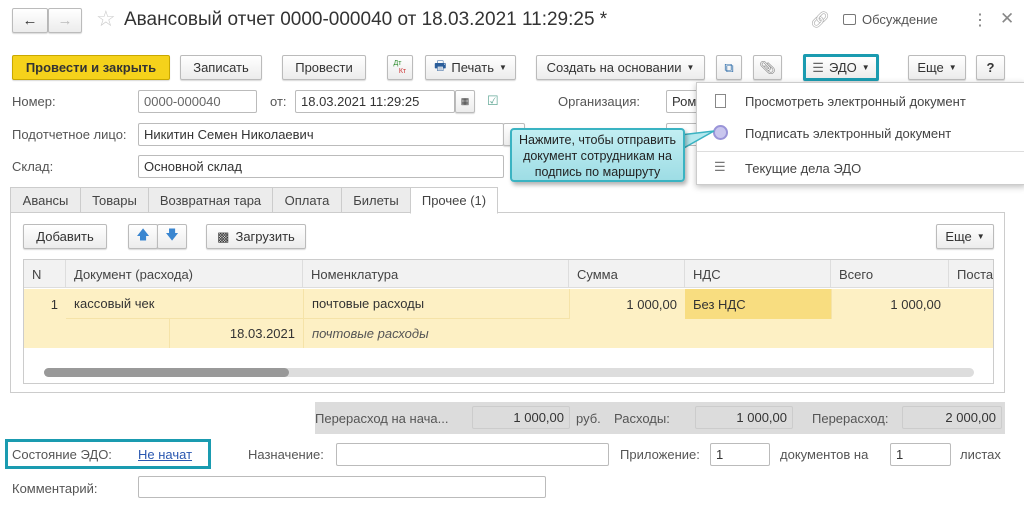 The height and width of the screenshot is (509, 1024). I want to click on tab-returnable-packaging: Возвратная тара, so click(210, 200).